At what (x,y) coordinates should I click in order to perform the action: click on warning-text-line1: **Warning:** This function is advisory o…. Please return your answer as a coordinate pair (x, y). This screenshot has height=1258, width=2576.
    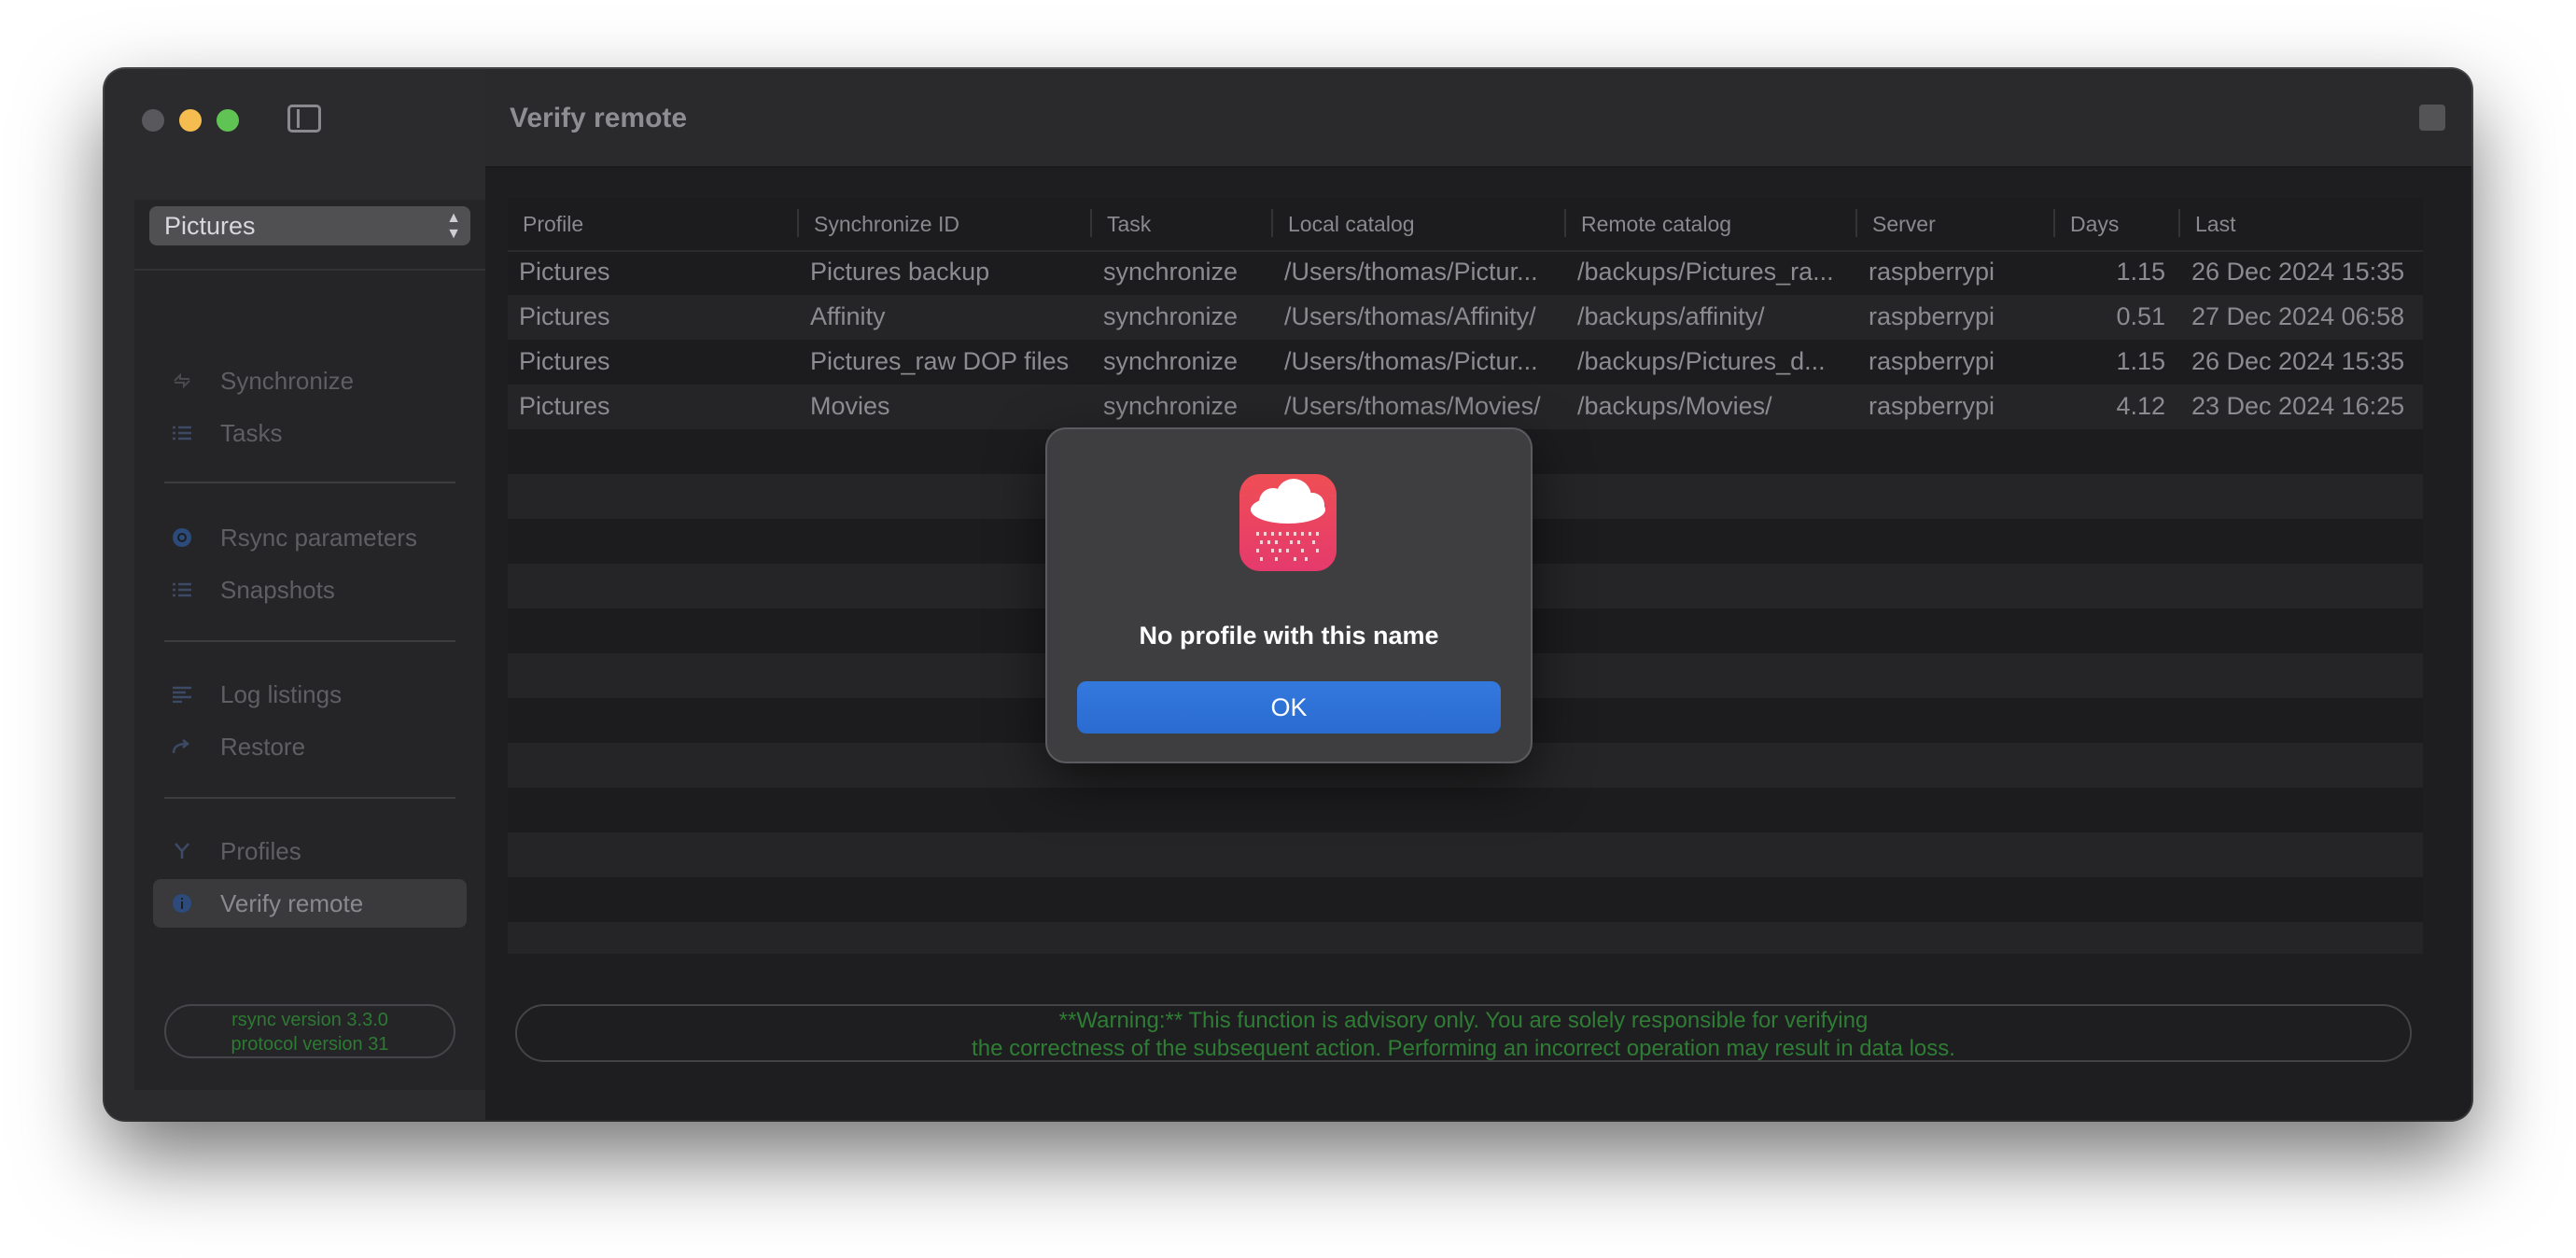
    Looking at the image, I should click on (1463, 1020).